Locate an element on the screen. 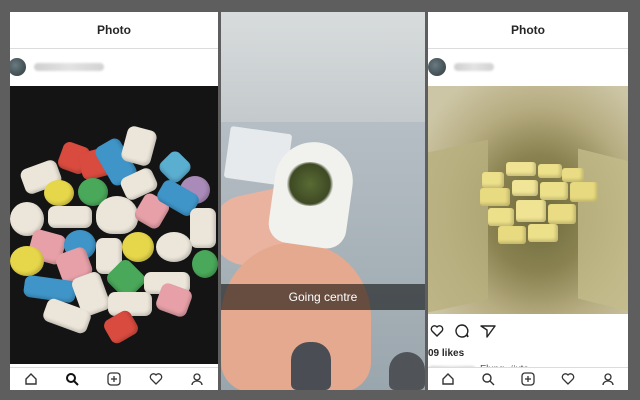 This screenshot has width=640, height=400. snap-caption-text: Going centre is located at coordinates (323, 297).